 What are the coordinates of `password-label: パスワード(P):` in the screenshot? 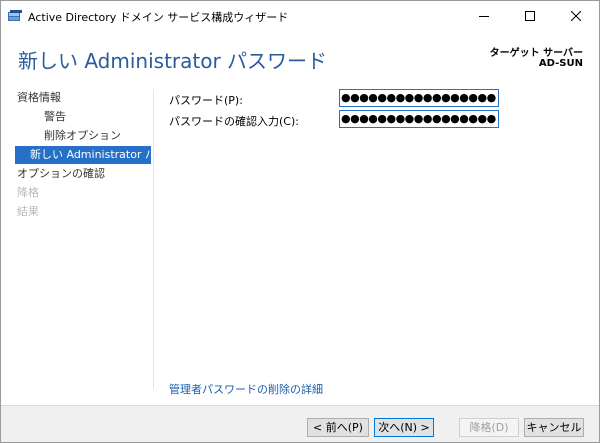 It's located at (206, 100).